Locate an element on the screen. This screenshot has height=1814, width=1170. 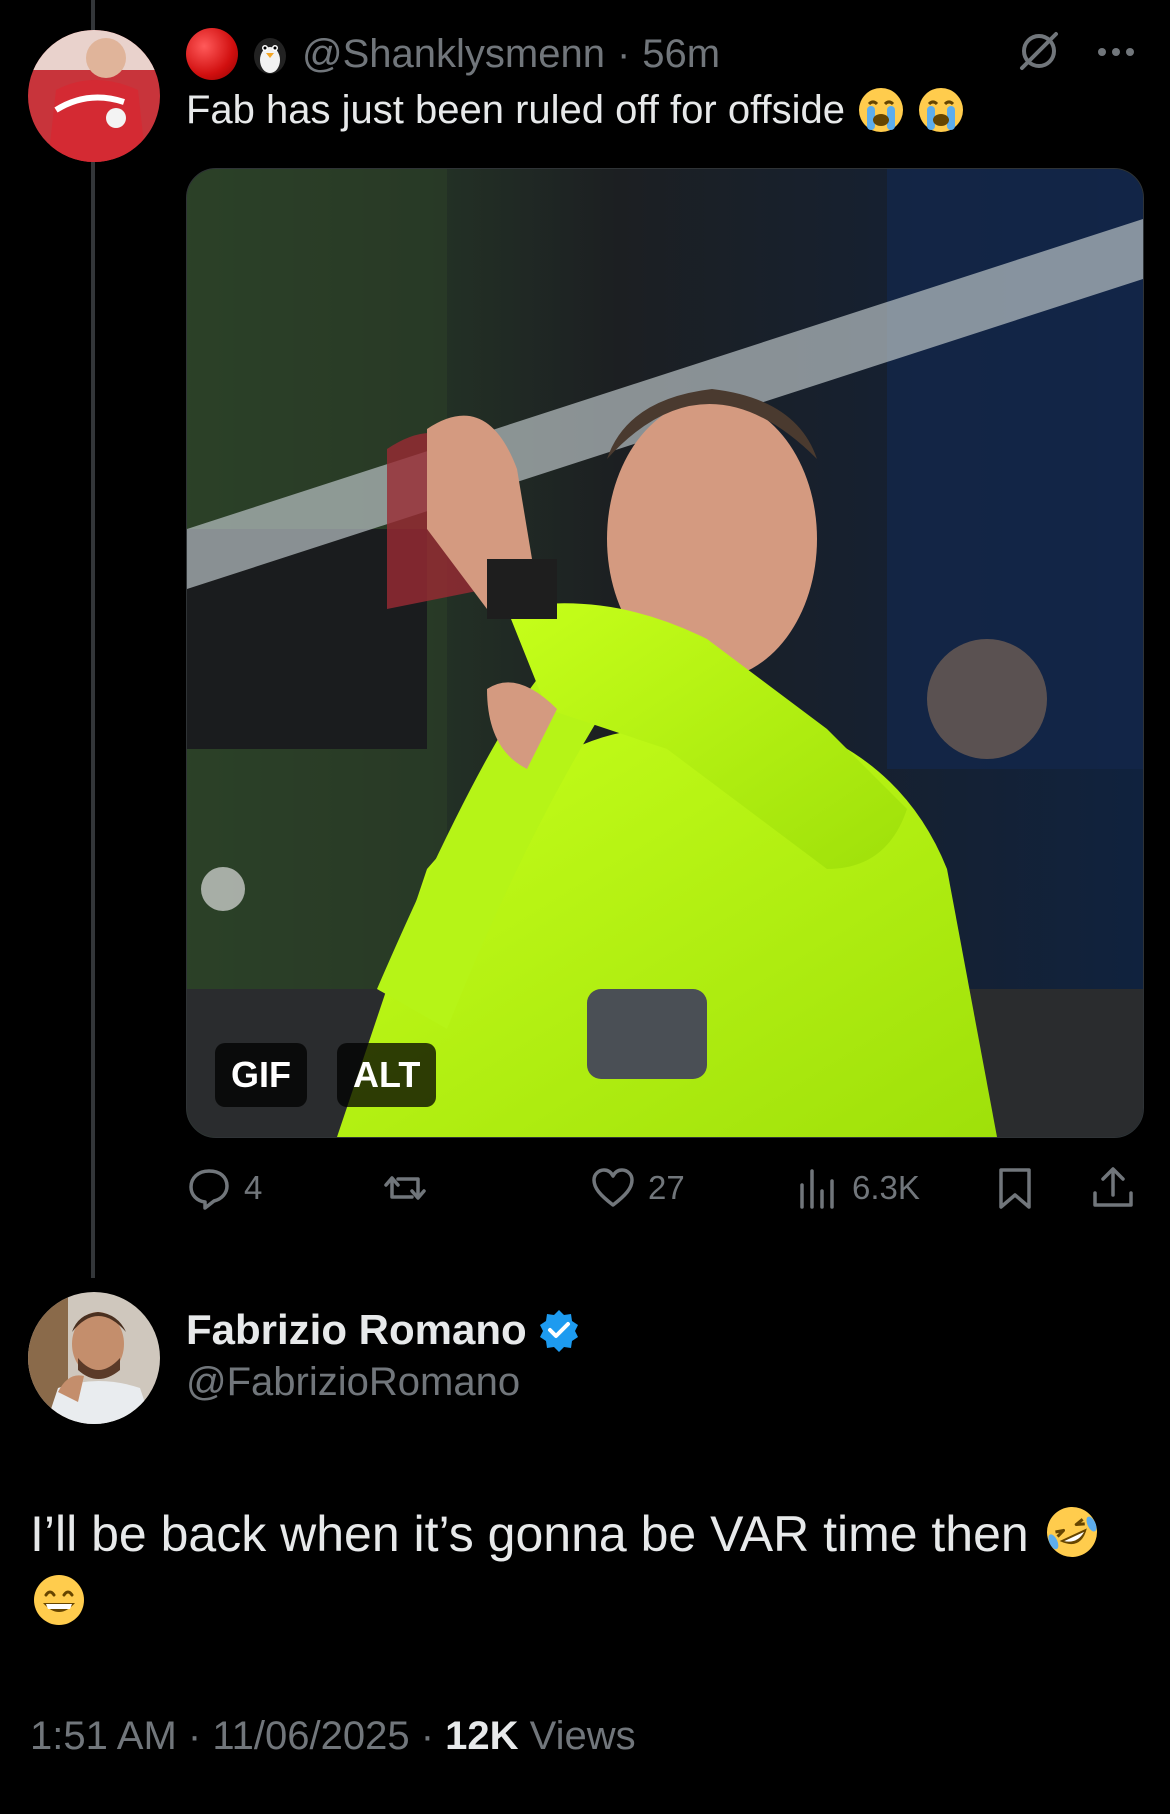
grinning-face-icon is located at coordinates (59, 1600).